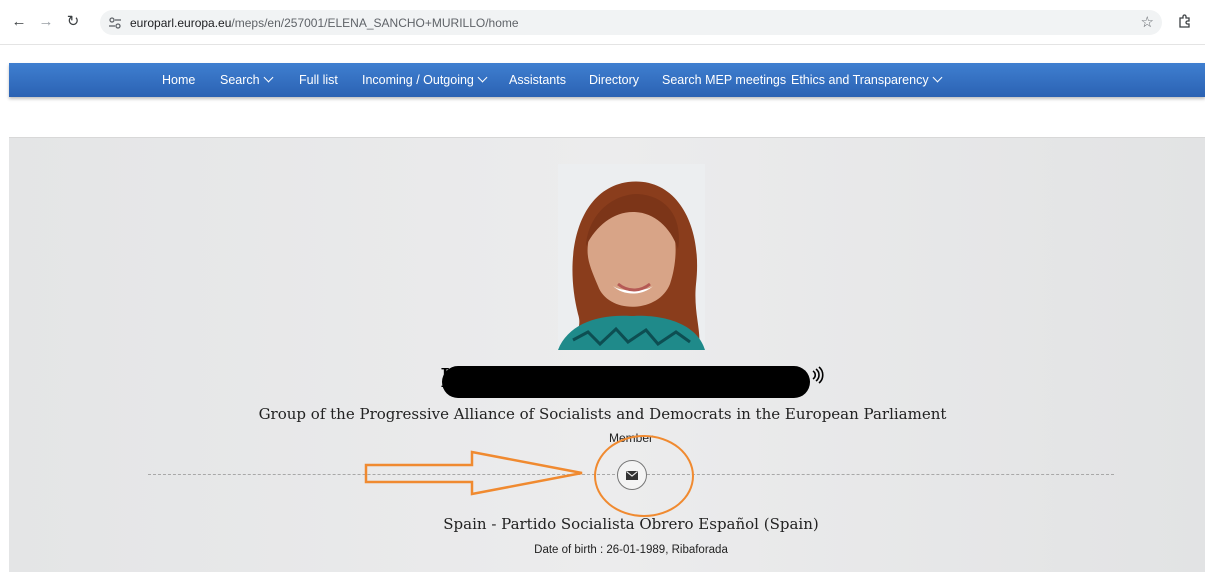 This screenshot has height=572, width=1205. I want to click on back-arrow-icon: ←, so click(19, 21).